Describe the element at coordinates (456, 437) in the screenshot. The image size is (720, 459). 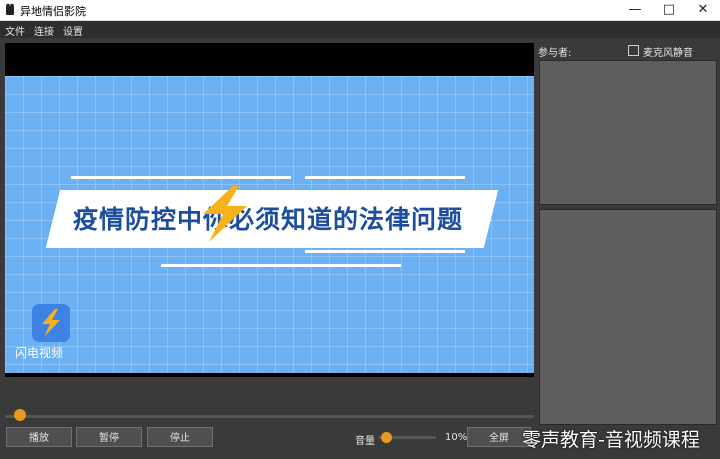
I see `volume-percent: 10%` at that location.